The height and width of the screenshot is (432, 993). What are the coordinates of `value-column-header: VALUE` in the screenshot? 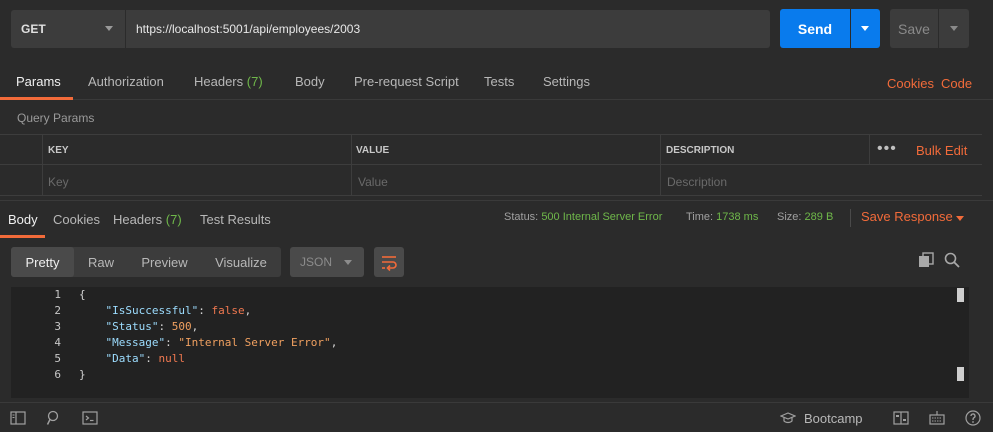 It's located at (373, 150).